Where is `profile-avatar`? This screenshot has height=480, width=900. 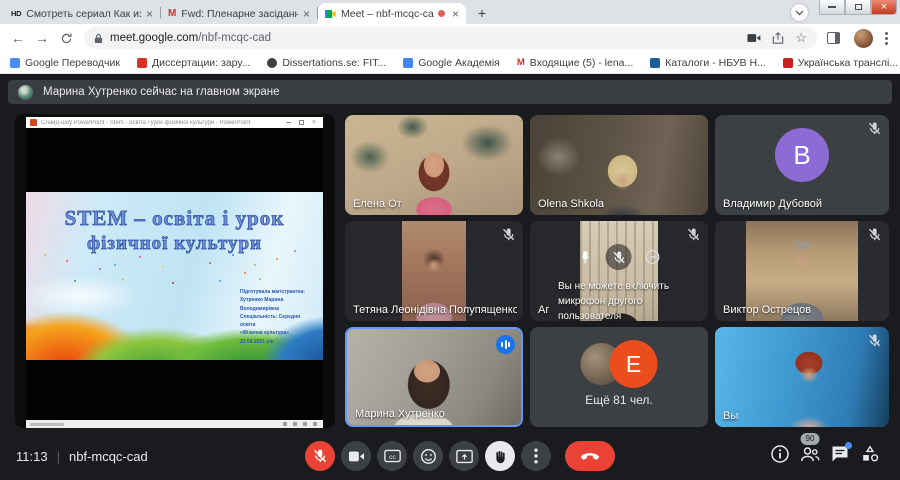
profile-avatar is located at coordinates (863, 38).